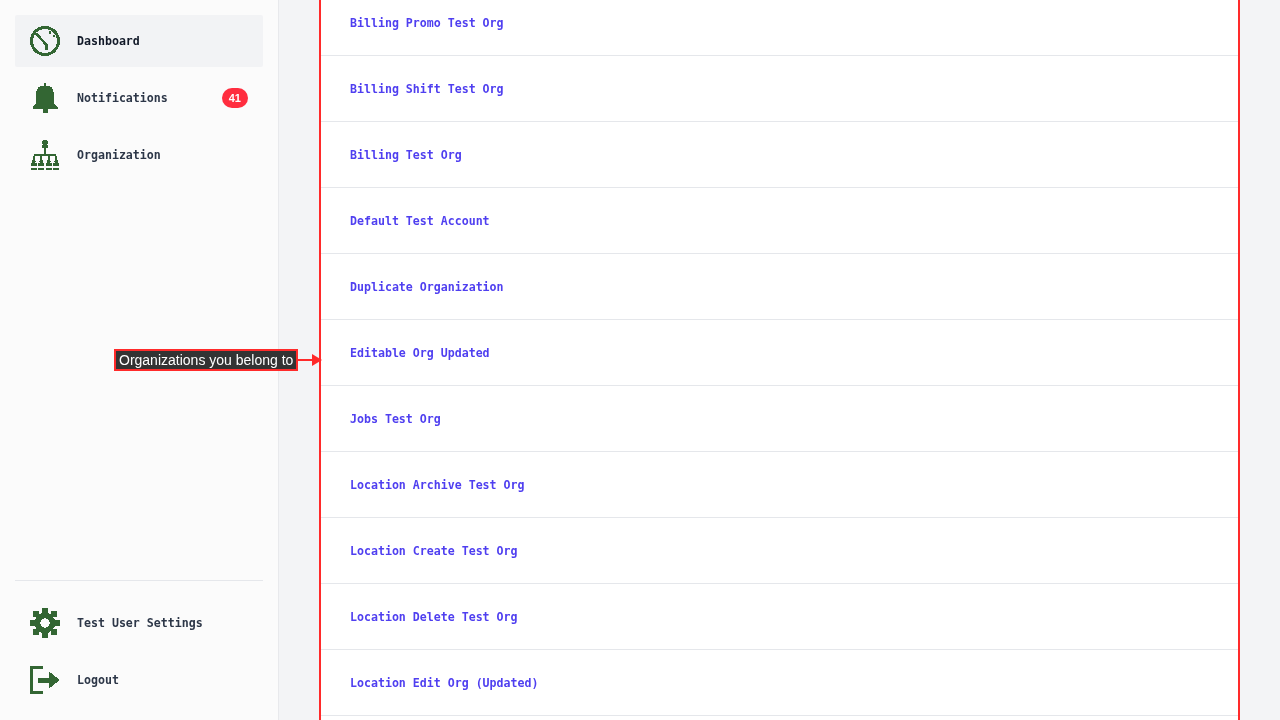  Describe the element at coordinates (234, 98) in the screenshot. I see `notification-count-badge: 41` at that location.